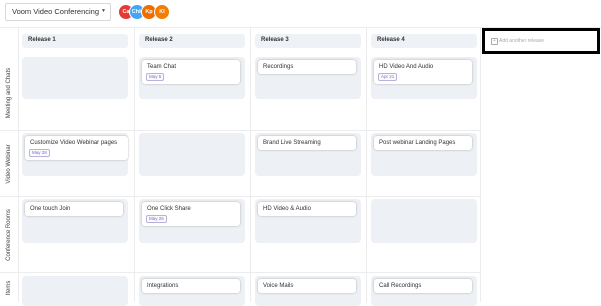  I want to click on feature-card-title: One touch Join, so click(50, 209).